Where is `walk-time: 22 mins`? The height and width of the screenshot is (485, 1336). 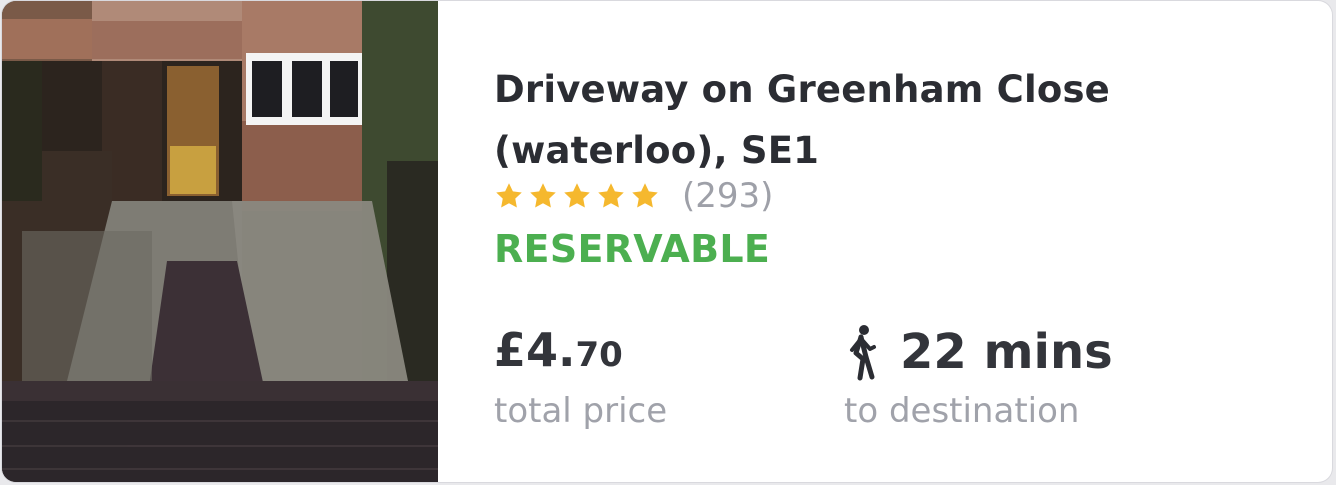
walk-time: 22 mins is located at coordinates (1006, 352).